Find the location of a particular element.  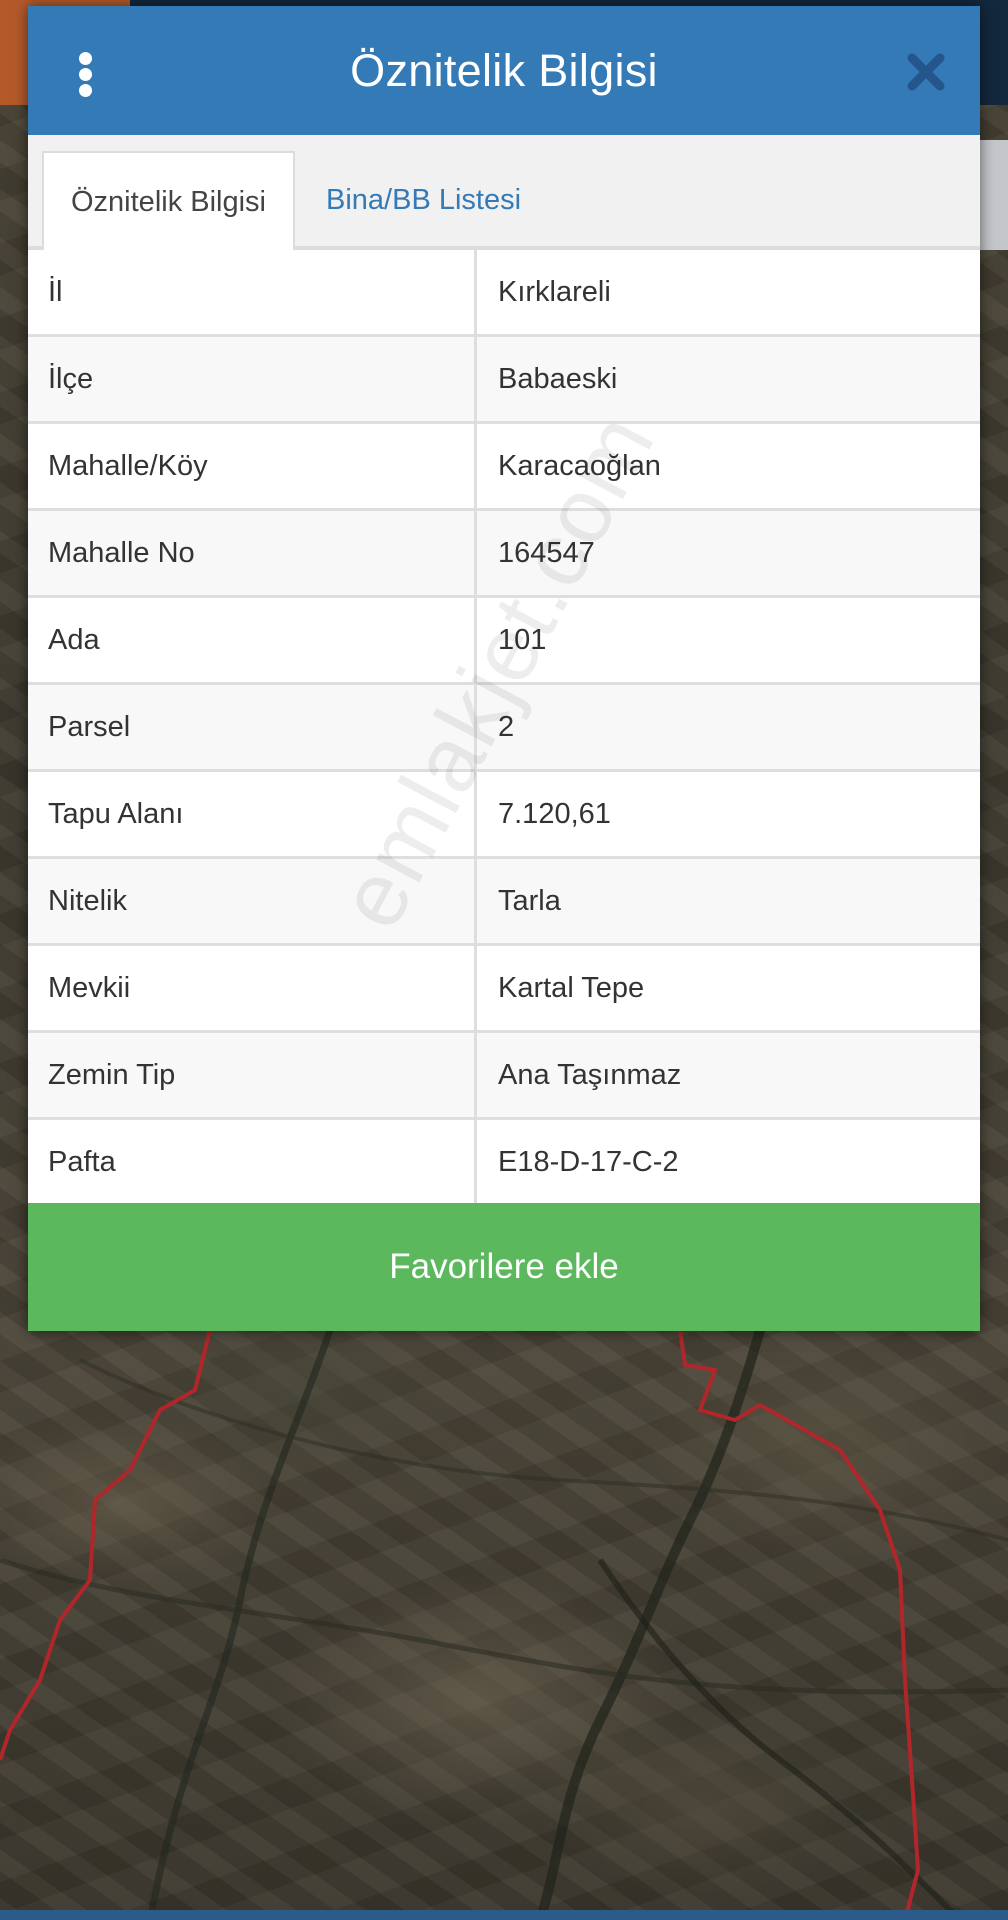

tab-attribute-info: Öznitelik Bilgisi is located at coordinates (168, 200).